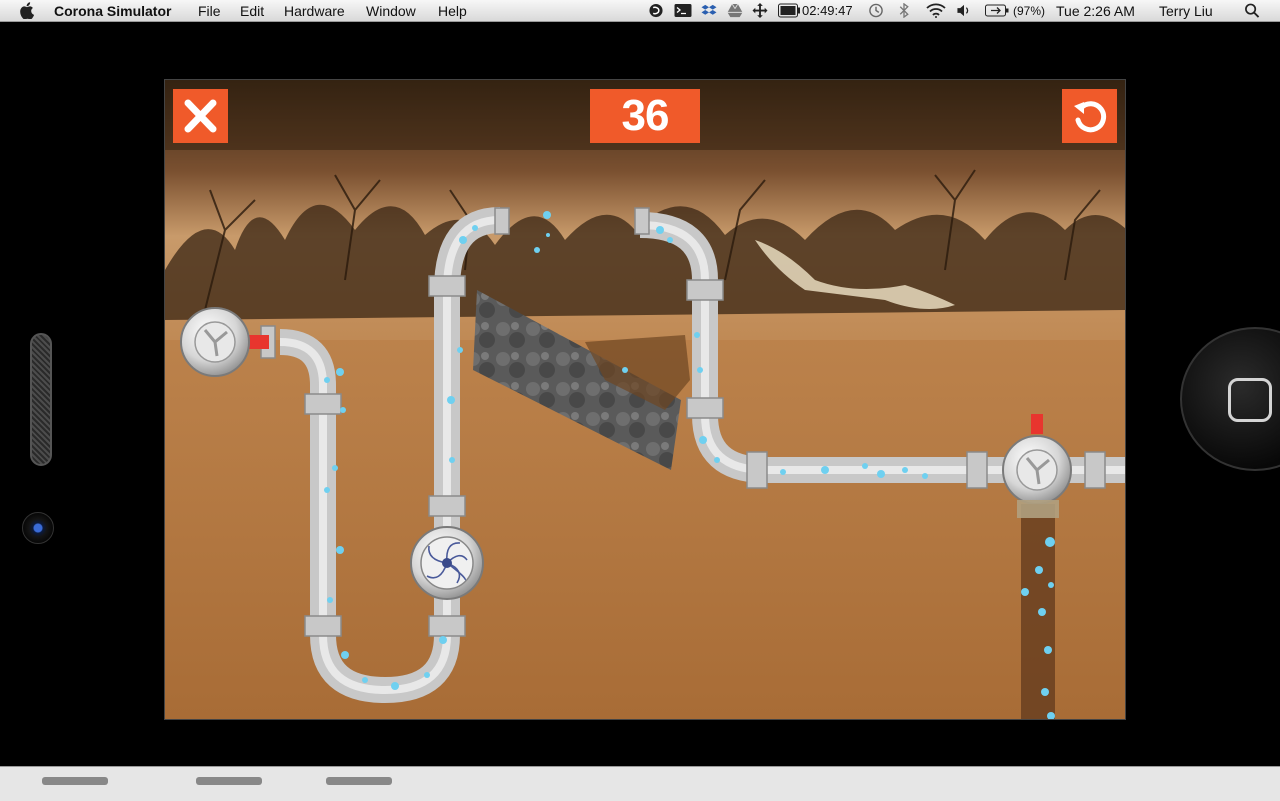 Image resolution: width=1280 pixels, height=801 pixels. What do you see at coordinates (391, 11) in the screenshot?
I see `menu-window: Window` at bounding box center [391, 11].